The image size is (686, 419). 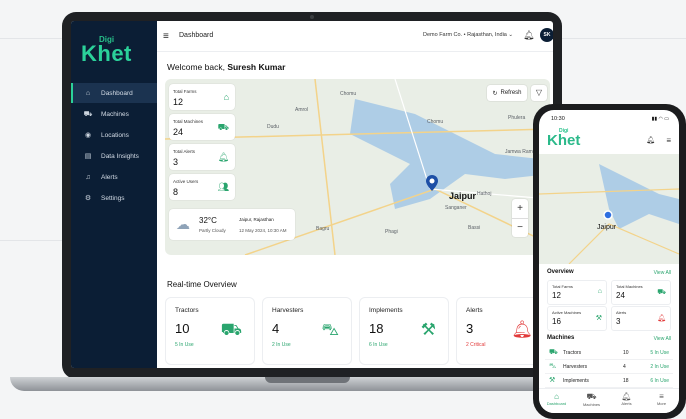 What do you see at coordinates (591, 404) in the screenshot?
I see `tab-label: Machines` at bounding box center [591, 404].